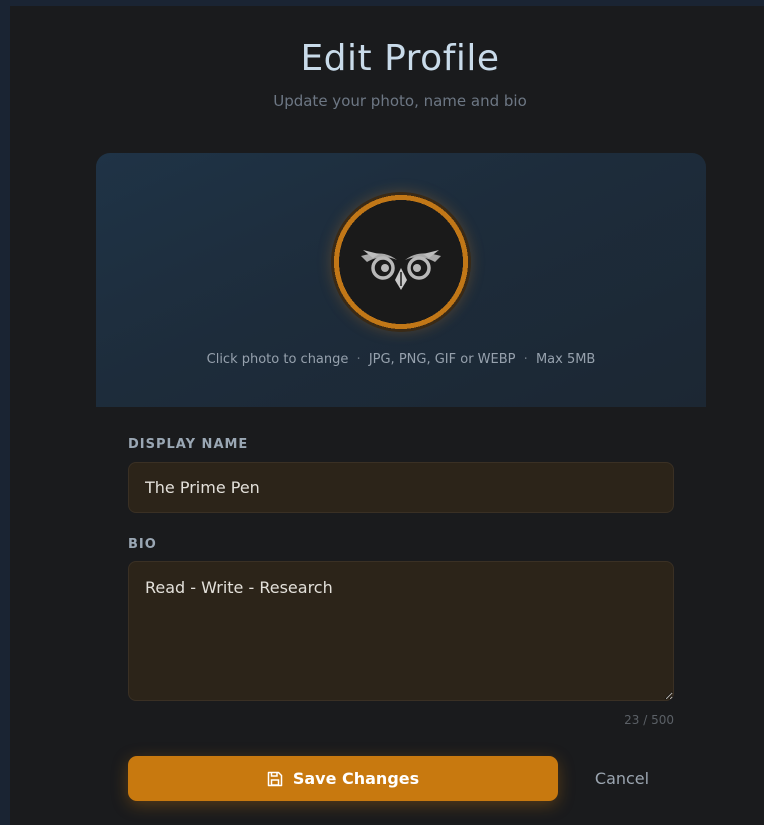 The image size is (764, 825). What do you see at coordinates (142, 544) in the screenshot?
I see `bio-label: BIO` at bounding box center [142, 544].